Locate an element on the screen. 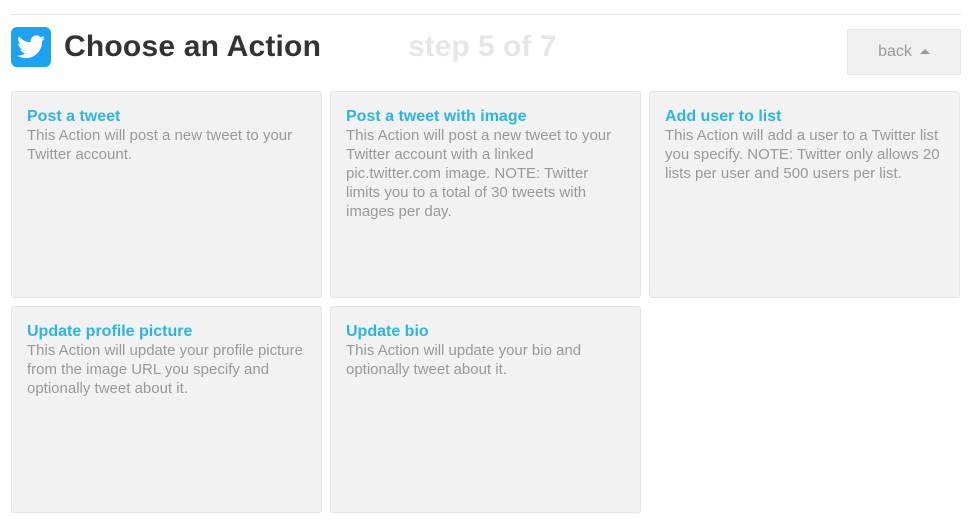 The width and height of the screenshot is (973, 527). action-title: Update bio is located at coordinates (387, 331).